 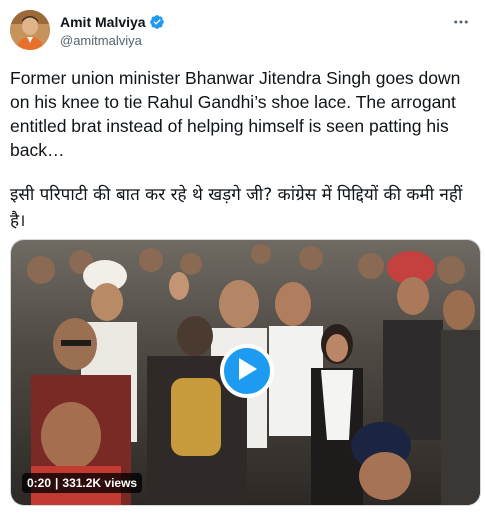 I want to click on author-display-name: Amit Malviya, so click(x=103, y=22).